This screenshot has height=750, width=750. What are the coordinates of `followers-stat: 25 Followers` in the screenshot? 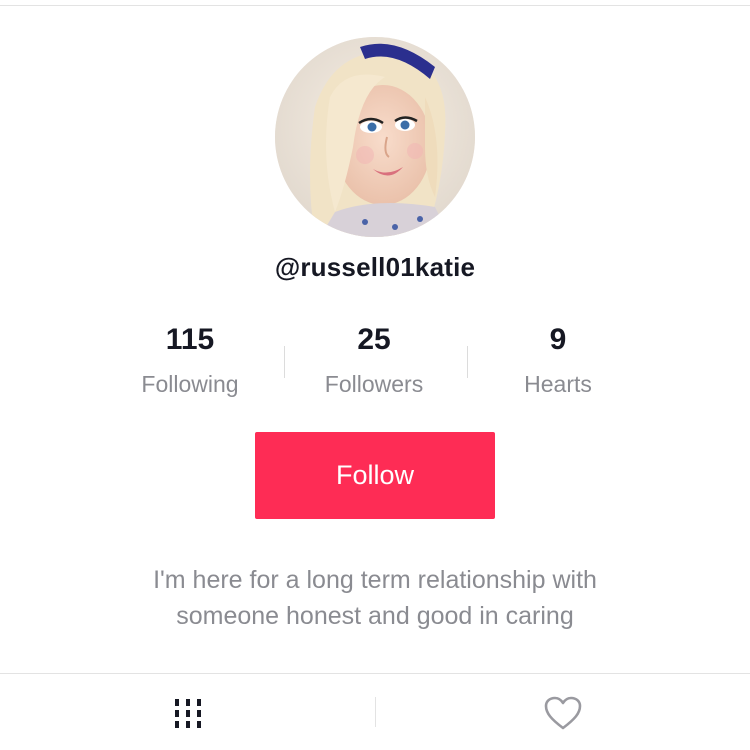 It's located at (374, 361).